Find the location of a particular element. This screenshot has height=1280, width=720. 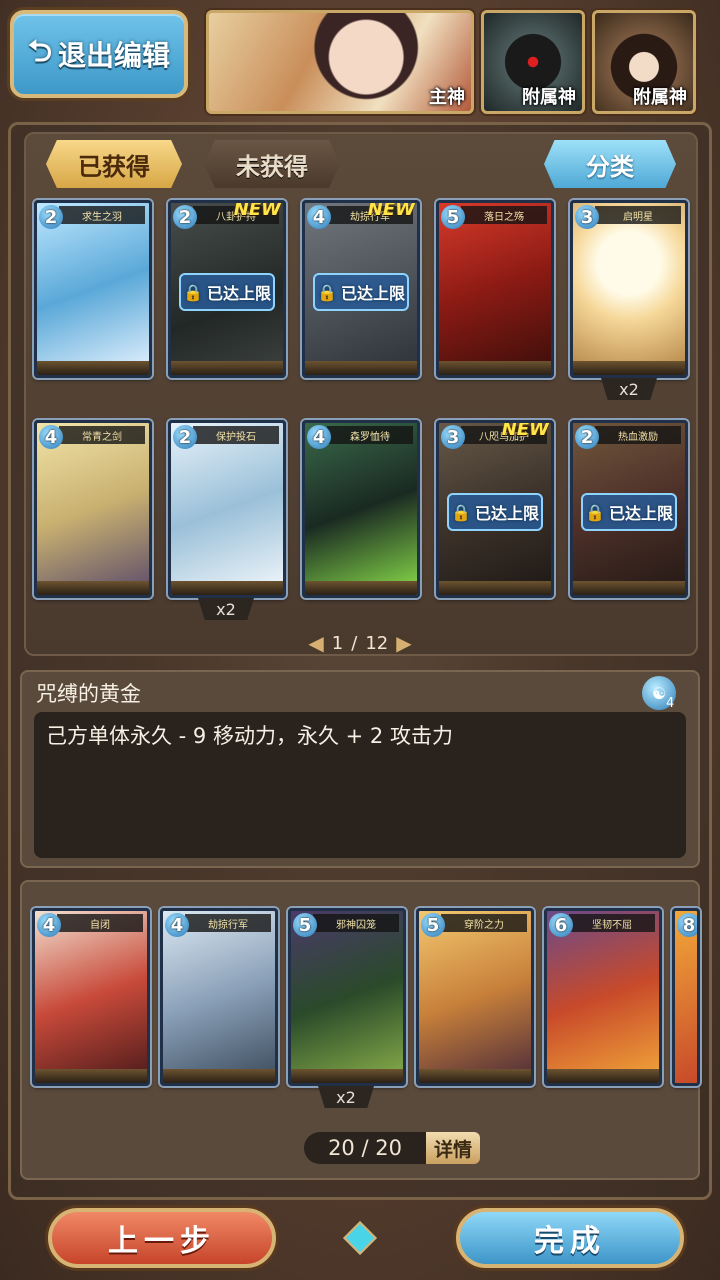

total-pages: 12 is located at coordinates (377, 643).